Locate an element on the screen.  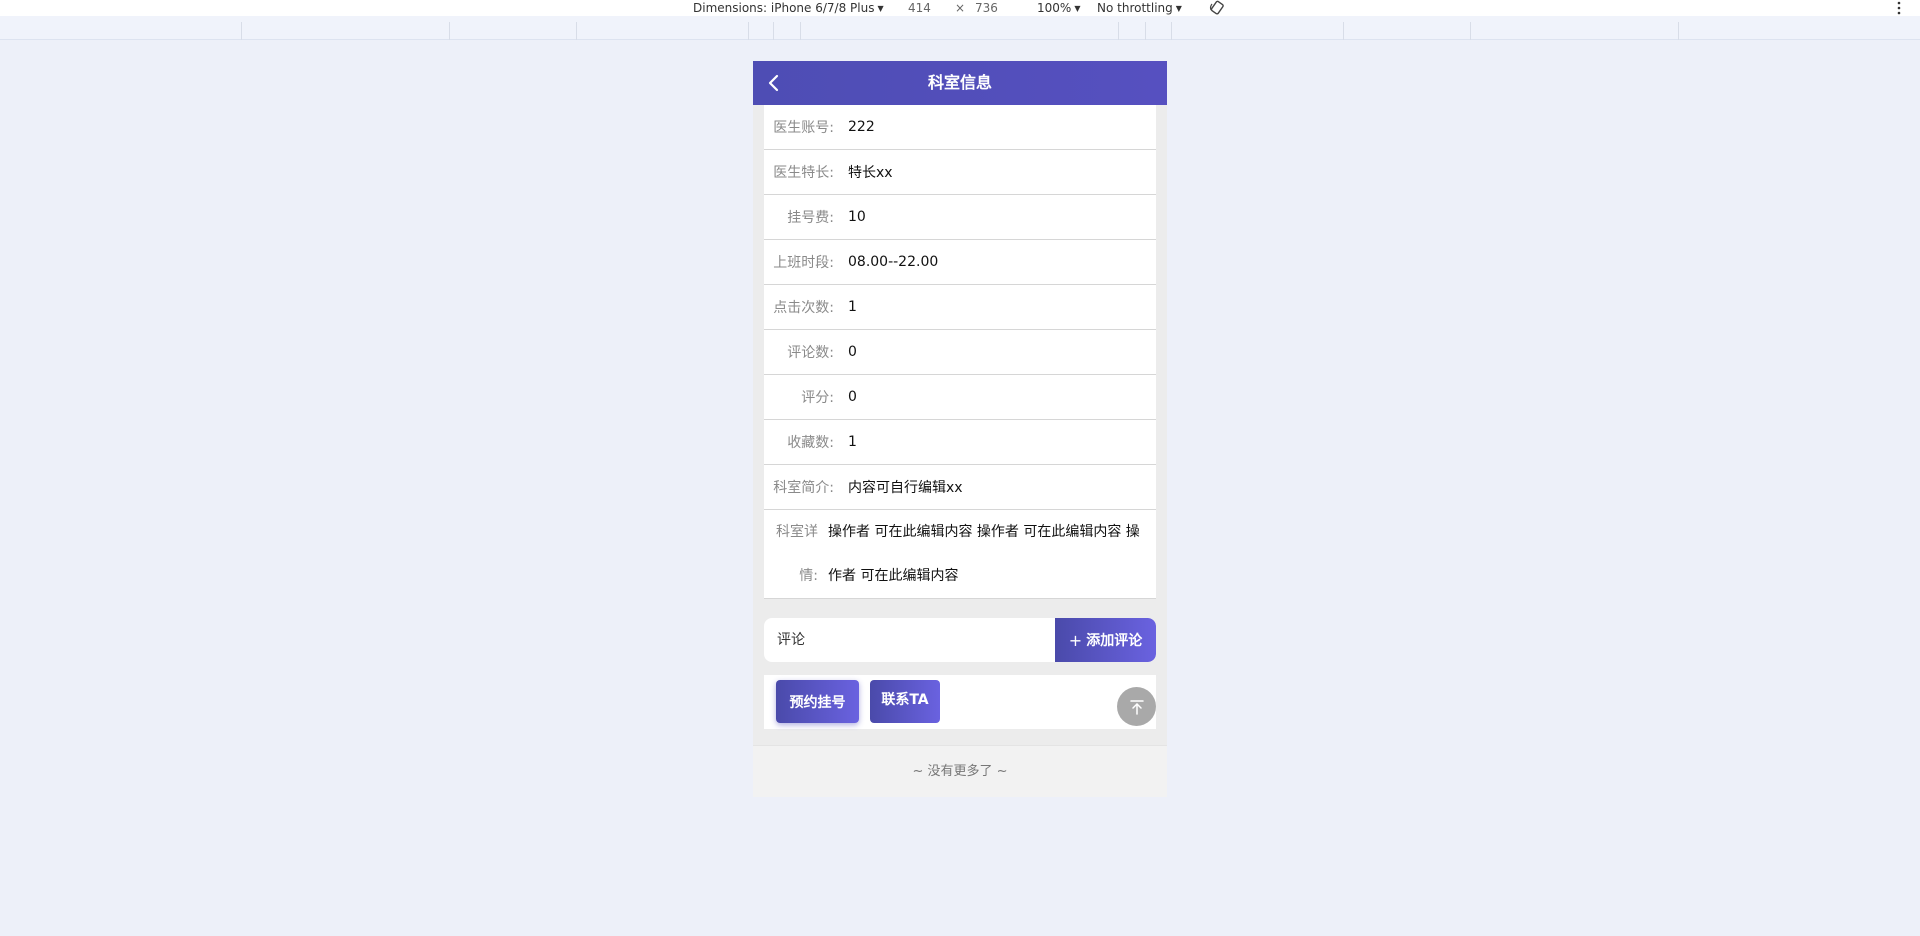
info-label: 点击次数: is located at coordinates (803, 308).